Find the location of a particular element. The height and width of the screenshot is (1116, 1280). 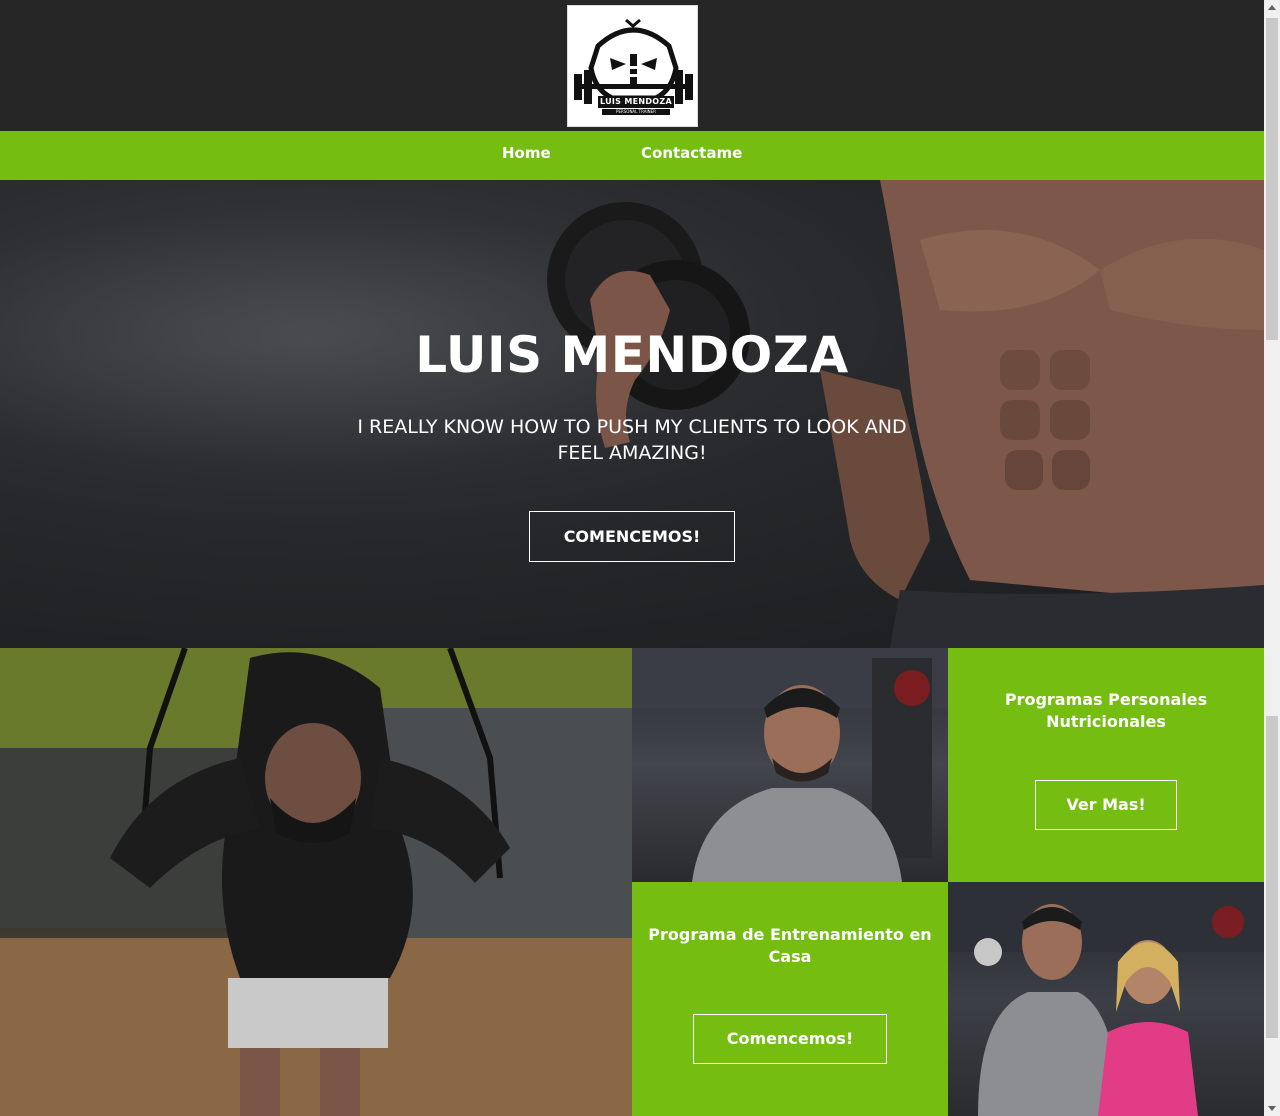

main-nav: Home Contactame is located at coordinates (632, 155).